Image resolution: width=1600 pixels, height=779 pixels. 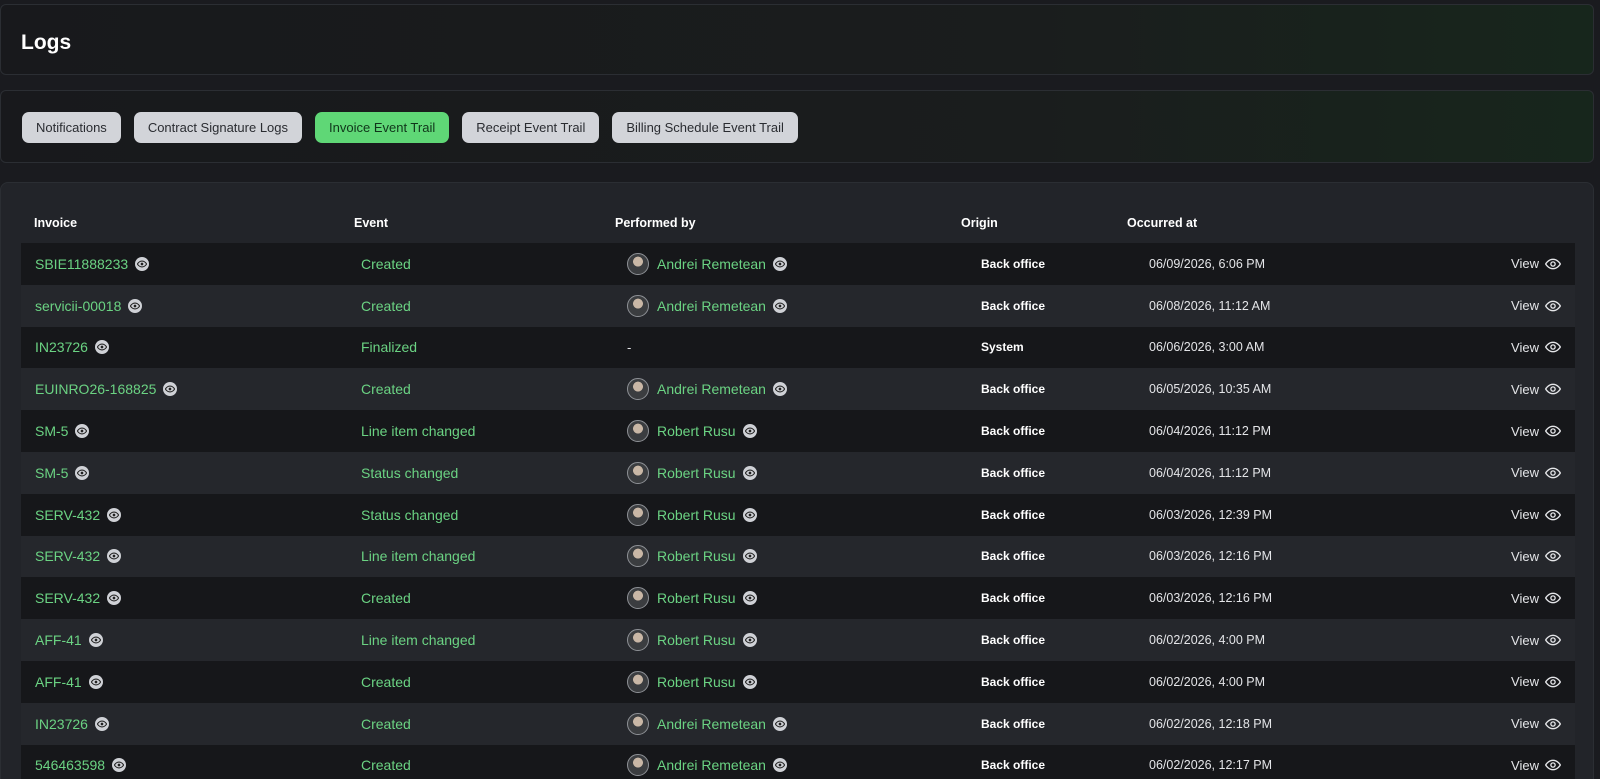 What do you see at coordinates (78, 306) in the screenshot?
I see `invoice-link: servicii-00018` at bounding box center [78, 306].